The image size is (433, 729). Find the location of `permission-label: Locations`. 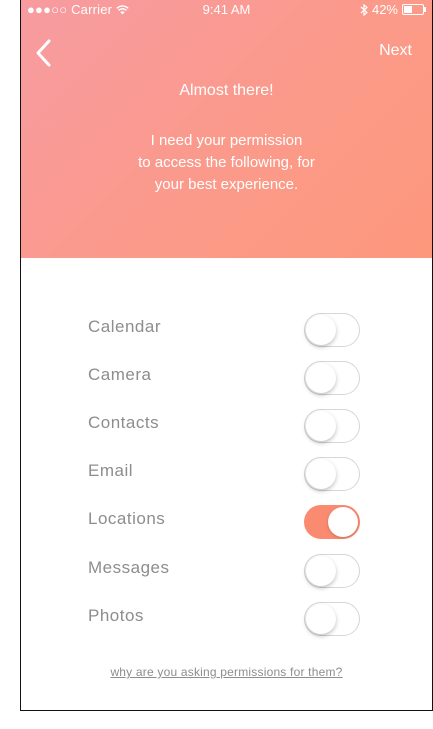

permission-label: Locations is located at coordinates (127, 518).